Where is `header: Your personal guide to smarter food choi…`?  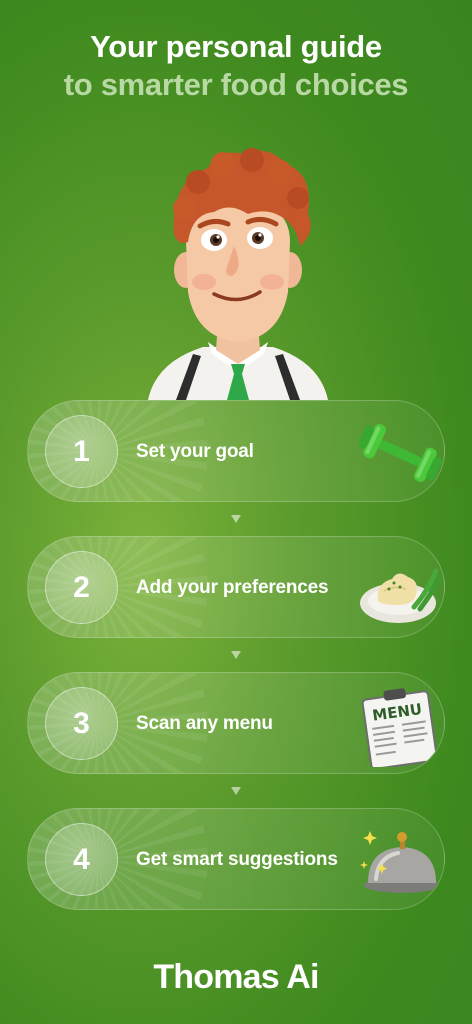
header: Your personal guide to smarter food choi… is located at coordinates (236, 66).